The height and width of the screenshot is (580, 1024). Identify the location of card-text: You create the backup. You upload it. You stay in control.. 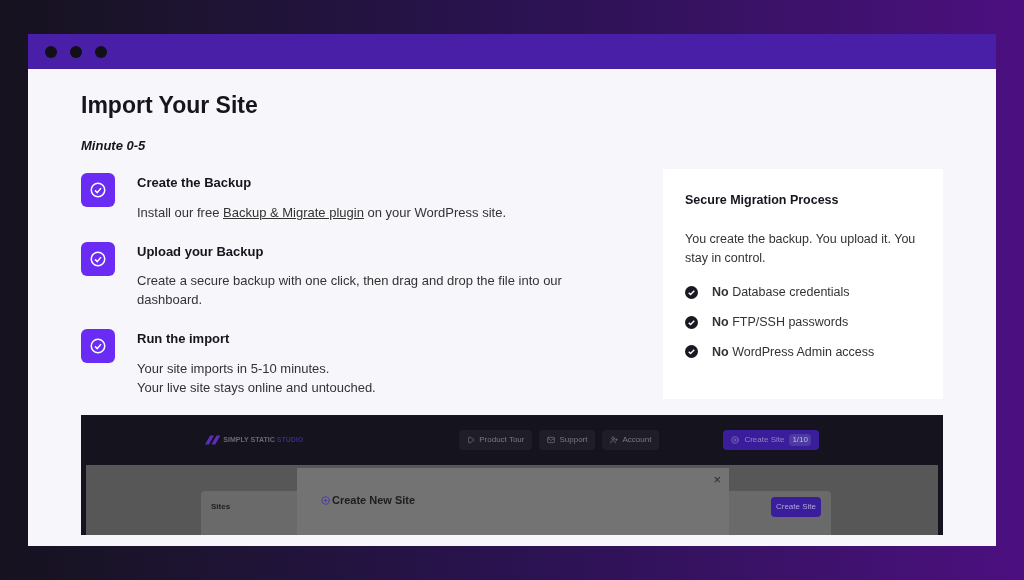
(801, 249).